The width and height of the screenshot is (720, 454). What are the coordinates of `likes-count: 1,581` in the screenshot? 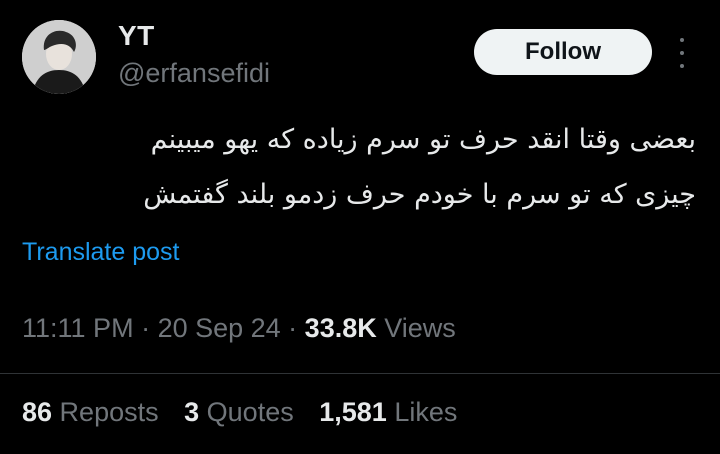 It's located at (353, 412).